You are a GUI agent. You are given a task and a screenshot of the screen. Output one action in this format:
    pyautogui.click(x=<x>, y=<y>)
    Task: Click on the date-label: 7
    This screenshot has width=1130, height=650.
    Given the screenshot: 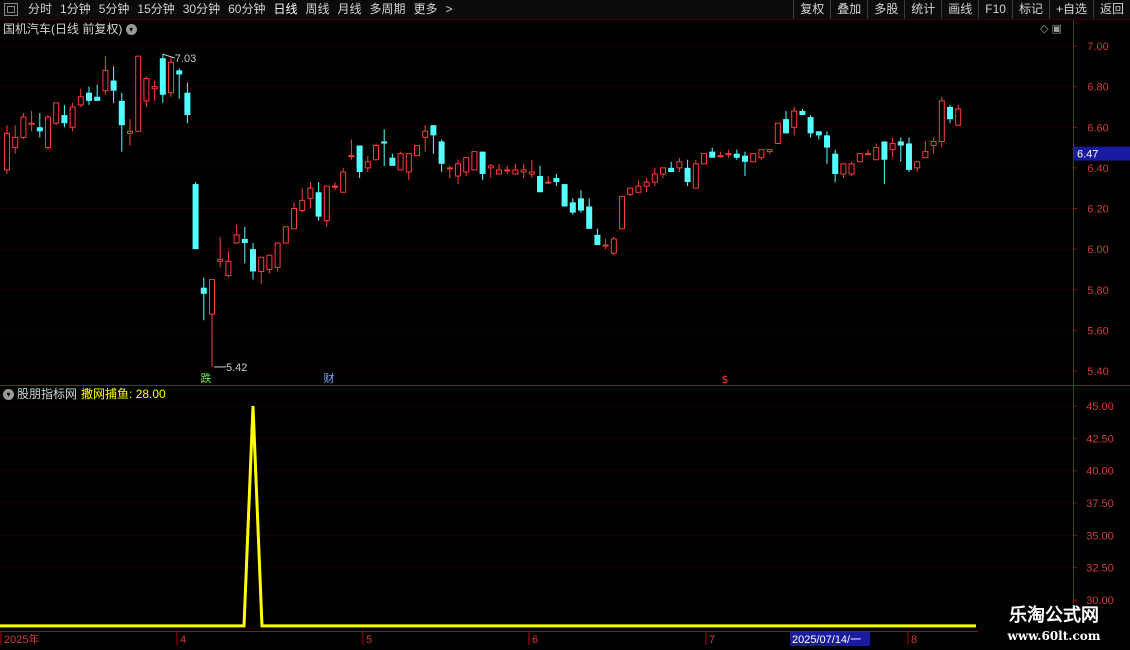 What is the action you would take?
    pyautogui.click(x=712, y=640)
    